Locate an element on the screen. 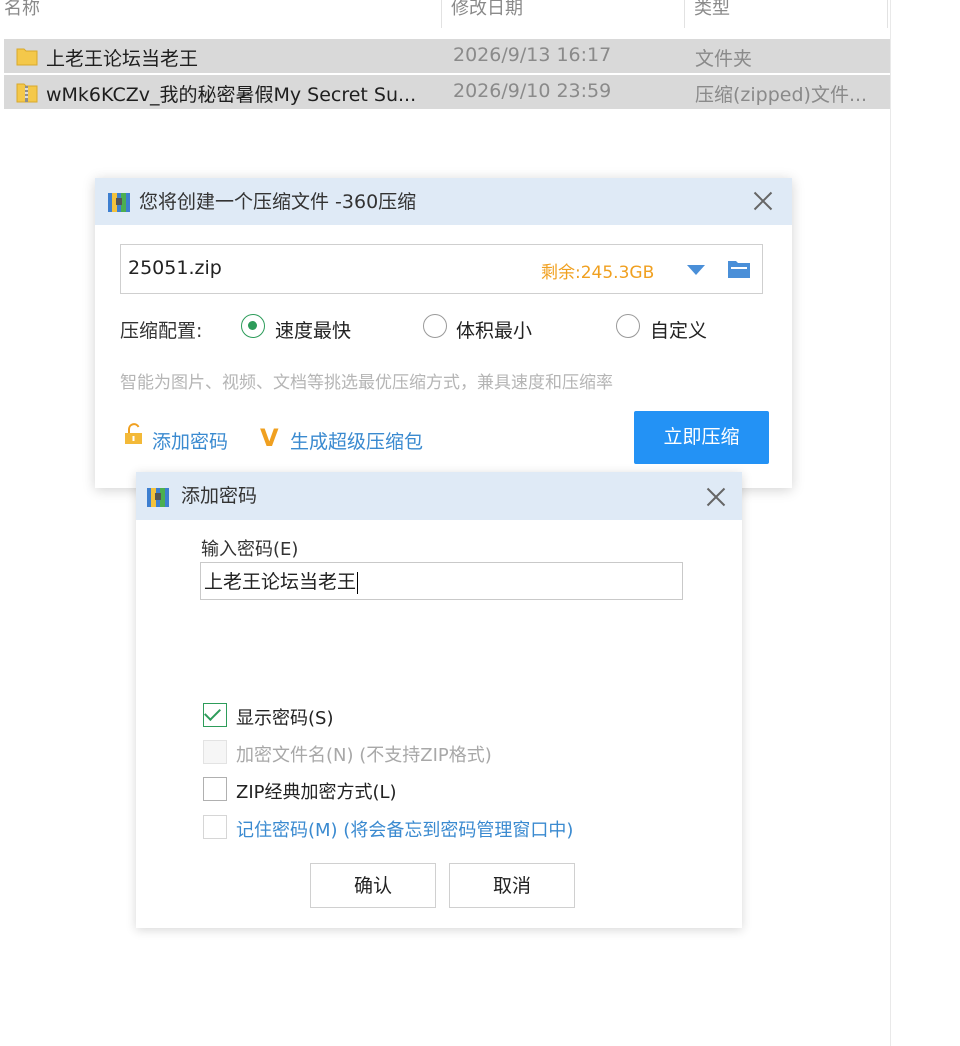  archive-name-field: 25051.zip 剩余:245.3GB is located at coordinates (441, 269).